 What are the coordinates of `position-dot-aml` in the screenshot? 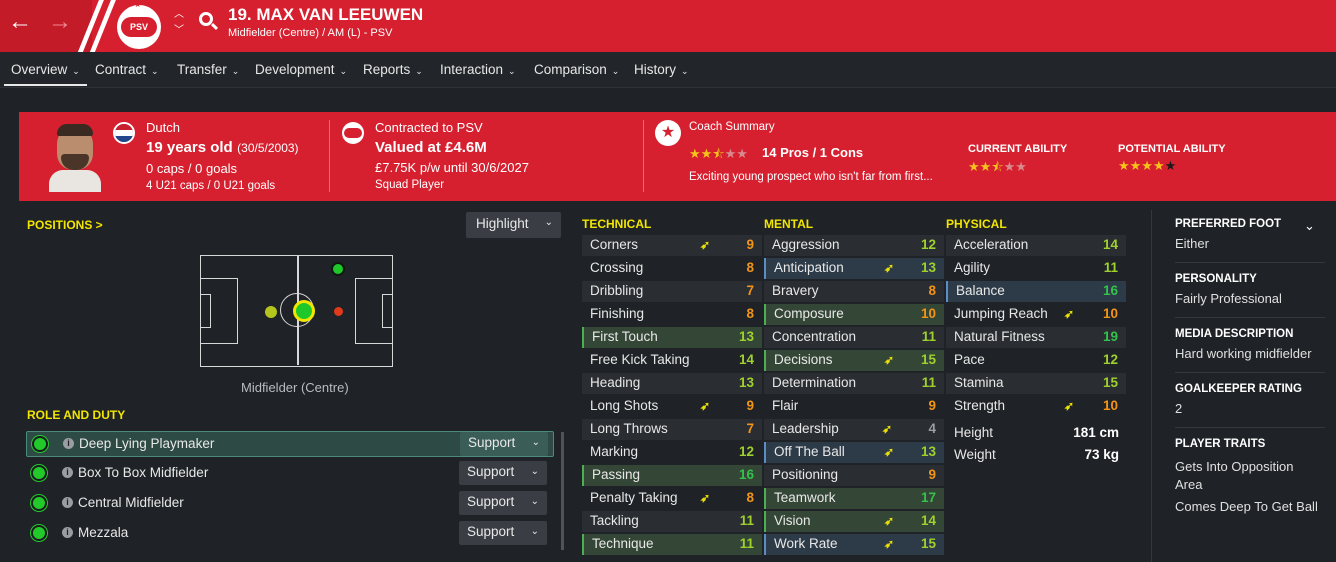 It's located at (338, 269).